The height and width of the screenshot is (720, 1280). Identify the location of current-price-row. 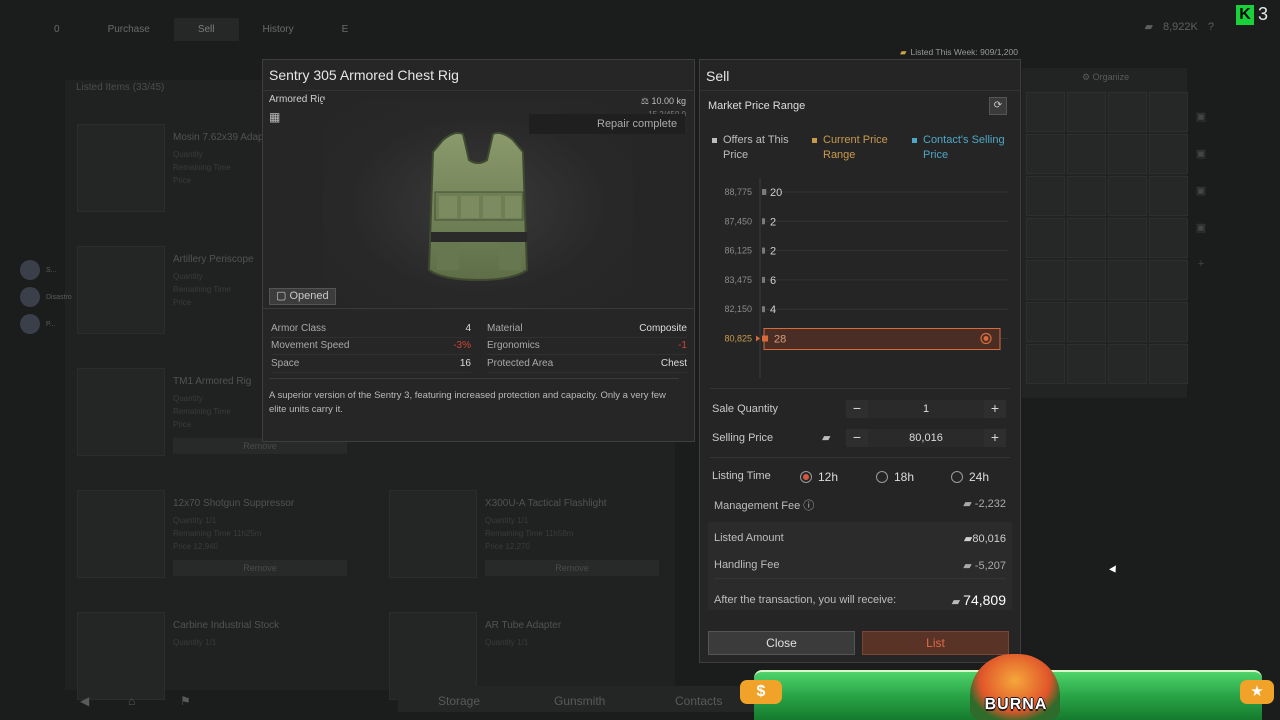
(882, 339).